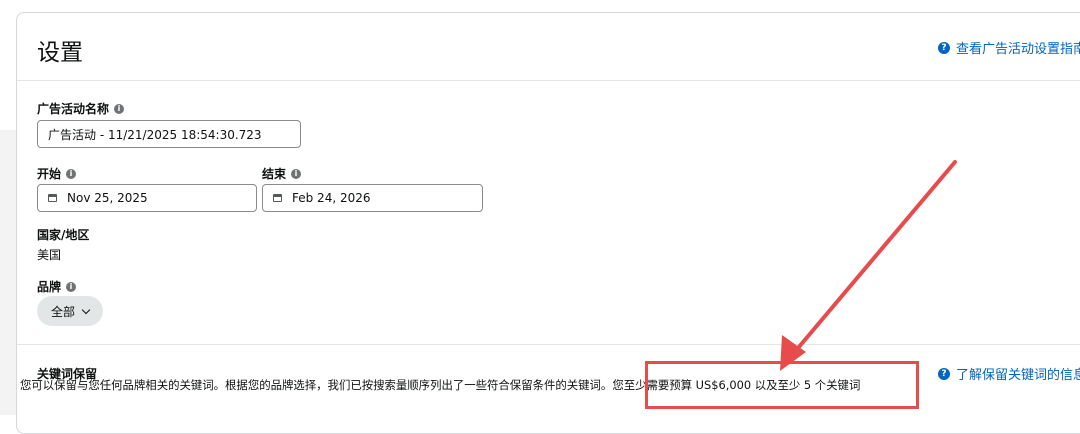 The image size is (1080, 434). Describe the element at coordinates (868, 265) in the screenshot. I see `annotation-arrow` at that location.